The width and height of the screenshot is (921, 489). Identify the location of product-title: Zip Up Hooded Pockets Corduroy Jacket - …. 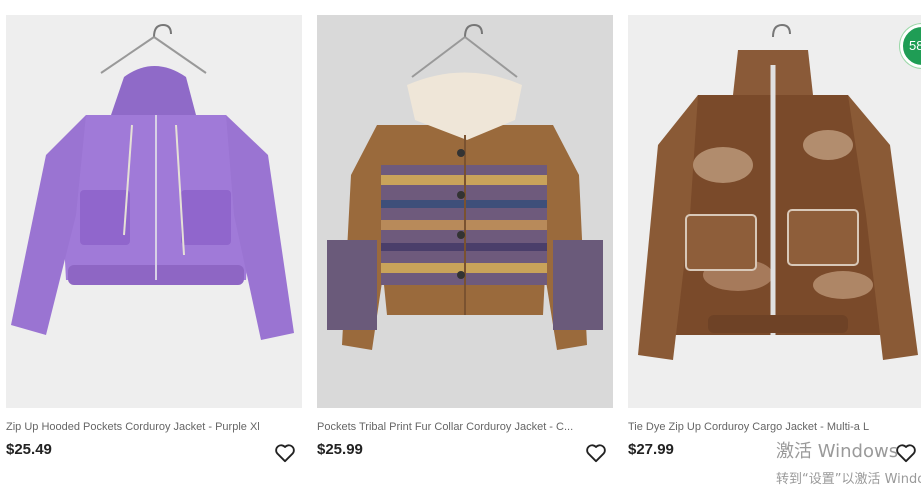
(146, 427).